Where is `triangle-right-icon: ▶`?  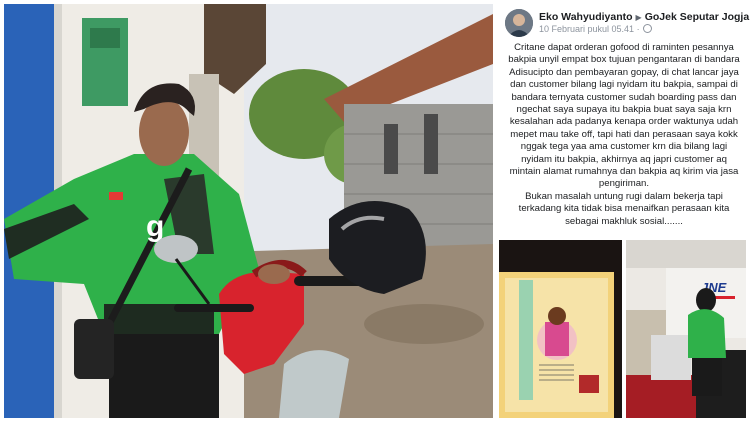
triangle-right-icon: ▶ is located at coordinates (638, 17).